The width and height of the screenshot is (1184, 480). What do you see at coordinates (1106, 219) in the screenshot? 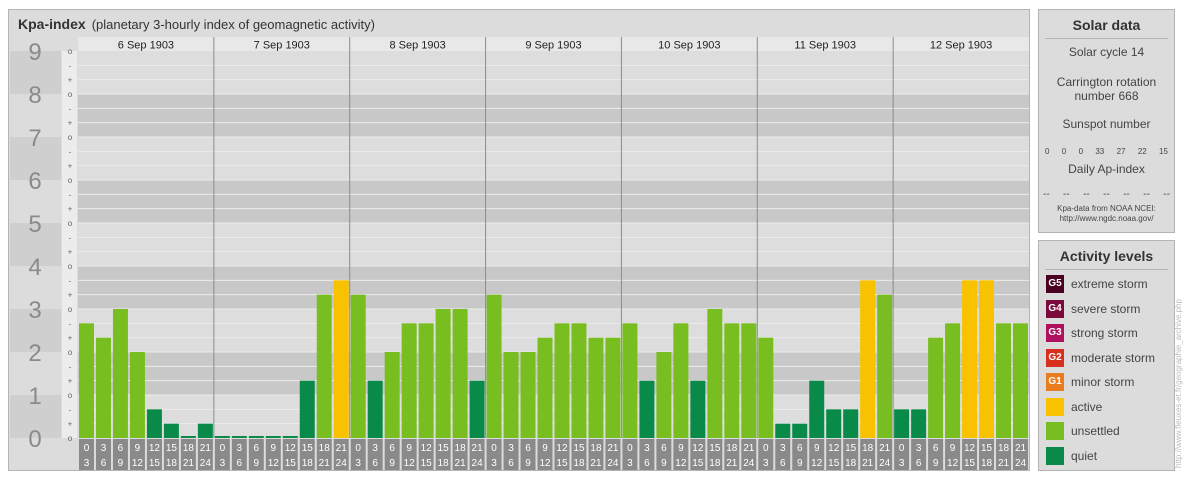
I see `credit-link: http://www.ngdc.noaa.gov/` at bounding box center [1106, 219].